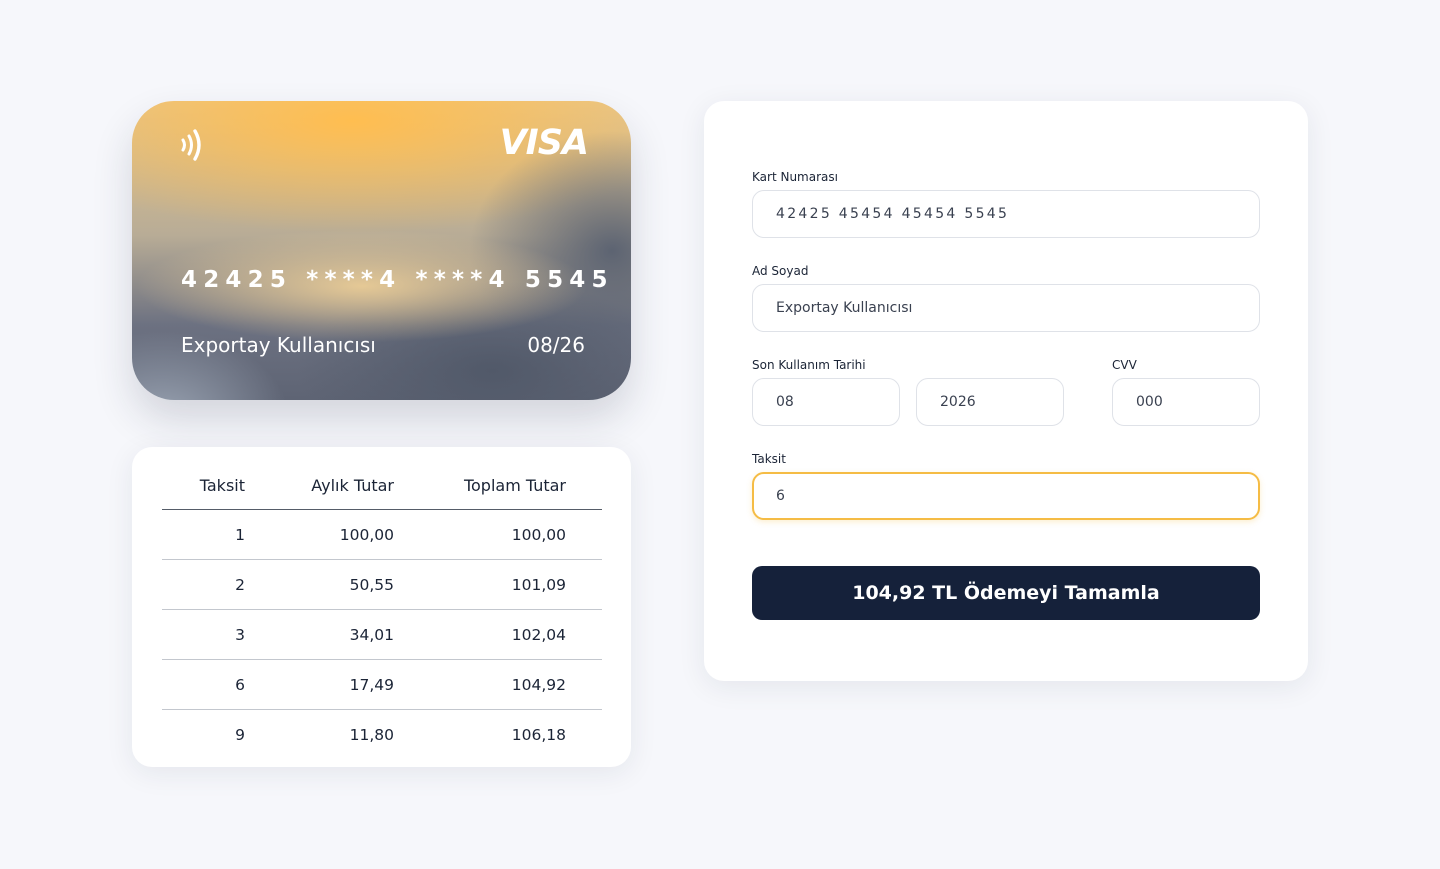 The image size is (1440, 869). I want to click on card-expiry-display: 08/26, so click(556, 345).